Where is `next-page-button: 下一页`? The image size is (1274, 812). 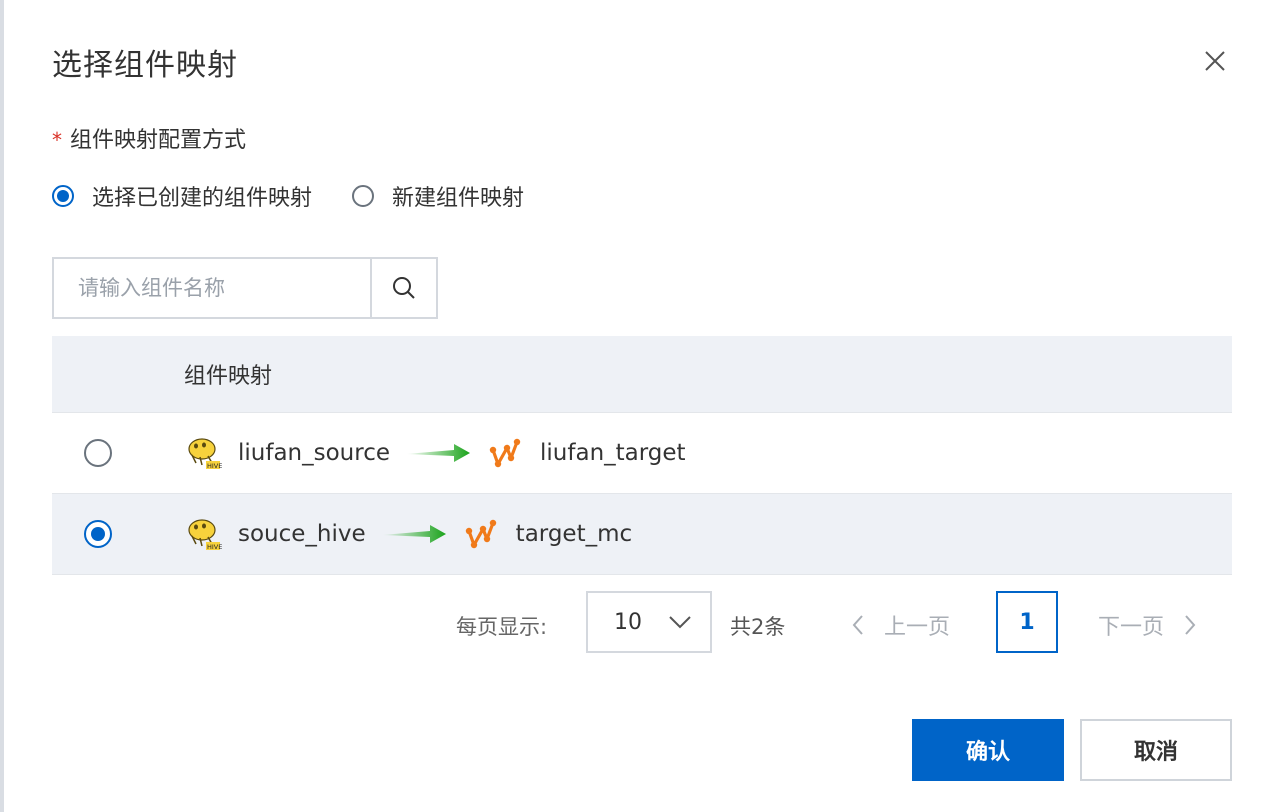
next-page-button: 下一页 is located at coordinates (1148, 625).